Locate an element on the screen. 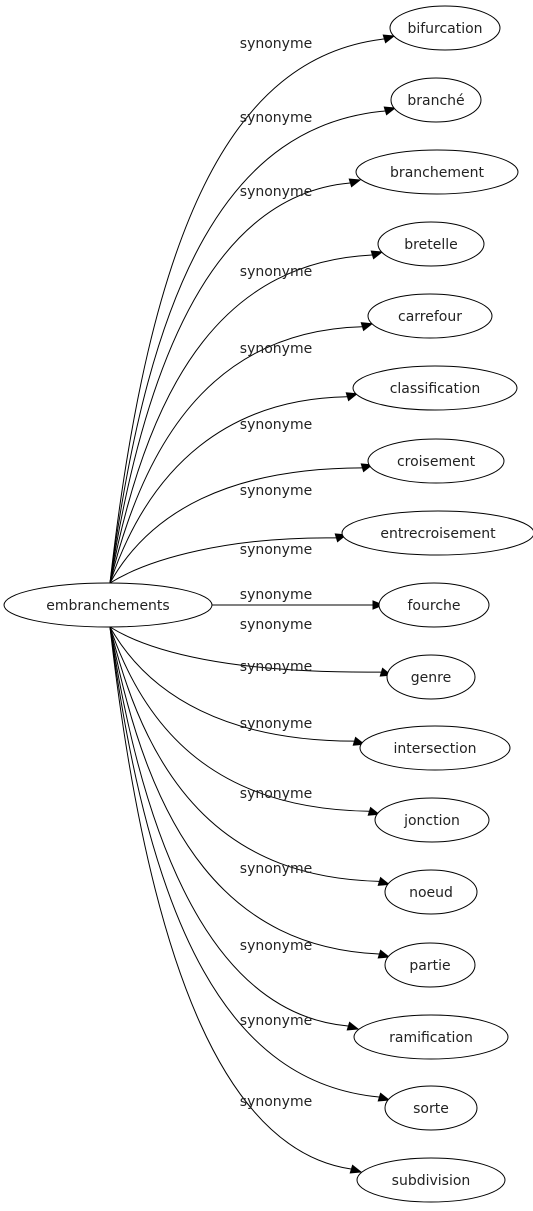 This screenshot has width=533, height=1211. node-label: jonction is located at coordinates (431, 821).